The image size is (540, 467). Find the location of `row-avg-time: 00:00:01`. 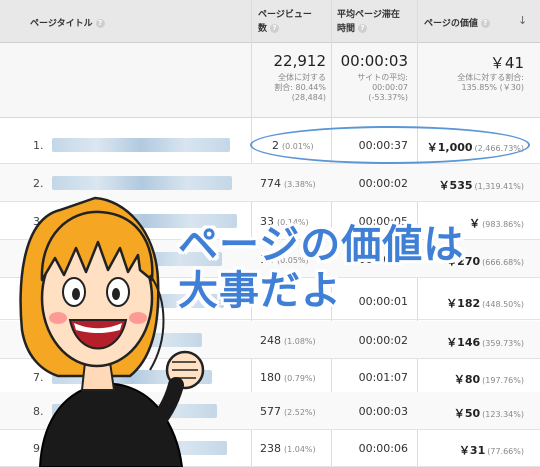

row-avg-time: 00:00:01 is located at coordinates (383, 301).